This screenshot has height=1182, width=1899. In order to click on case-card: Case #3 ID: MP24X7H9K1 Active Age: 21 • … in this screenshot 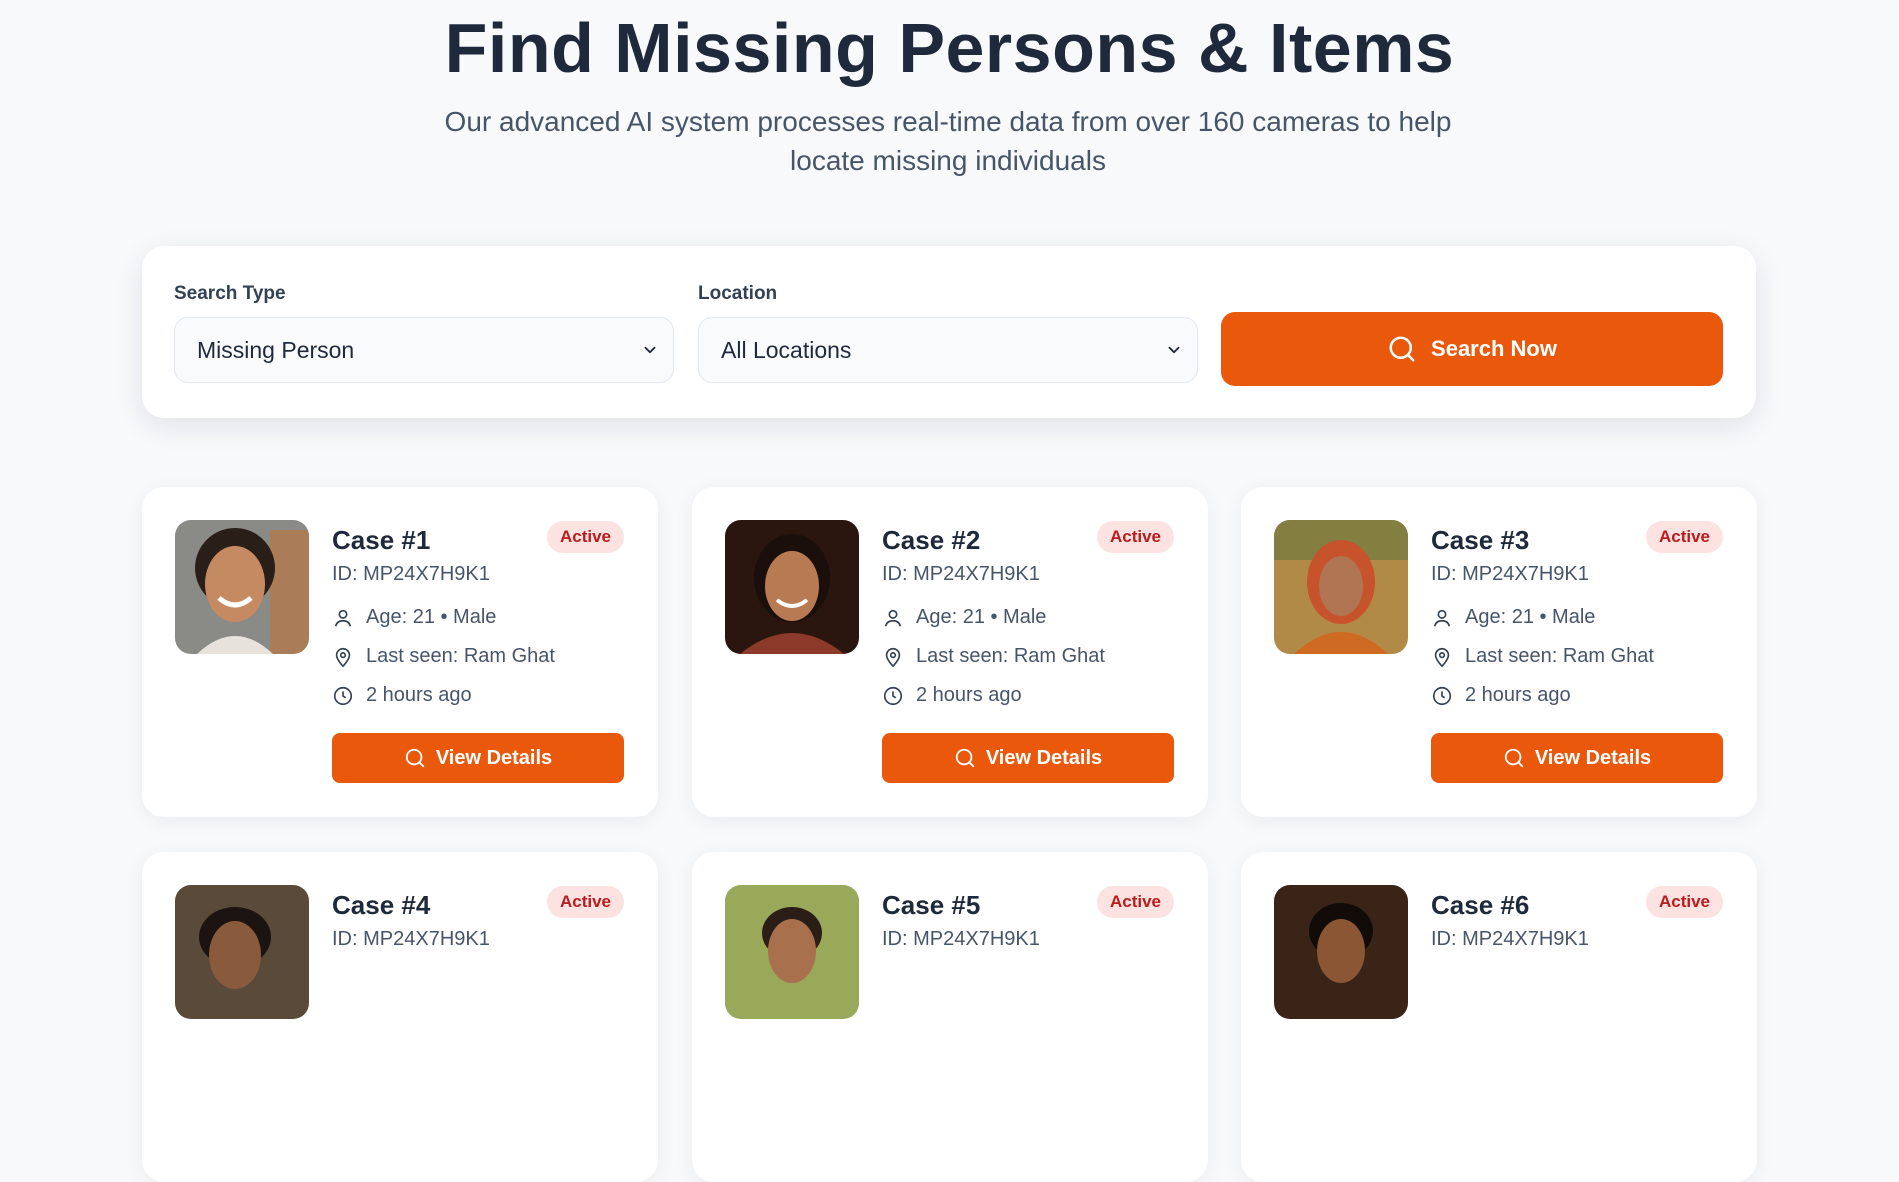, I will do `click(1499, 652)`.